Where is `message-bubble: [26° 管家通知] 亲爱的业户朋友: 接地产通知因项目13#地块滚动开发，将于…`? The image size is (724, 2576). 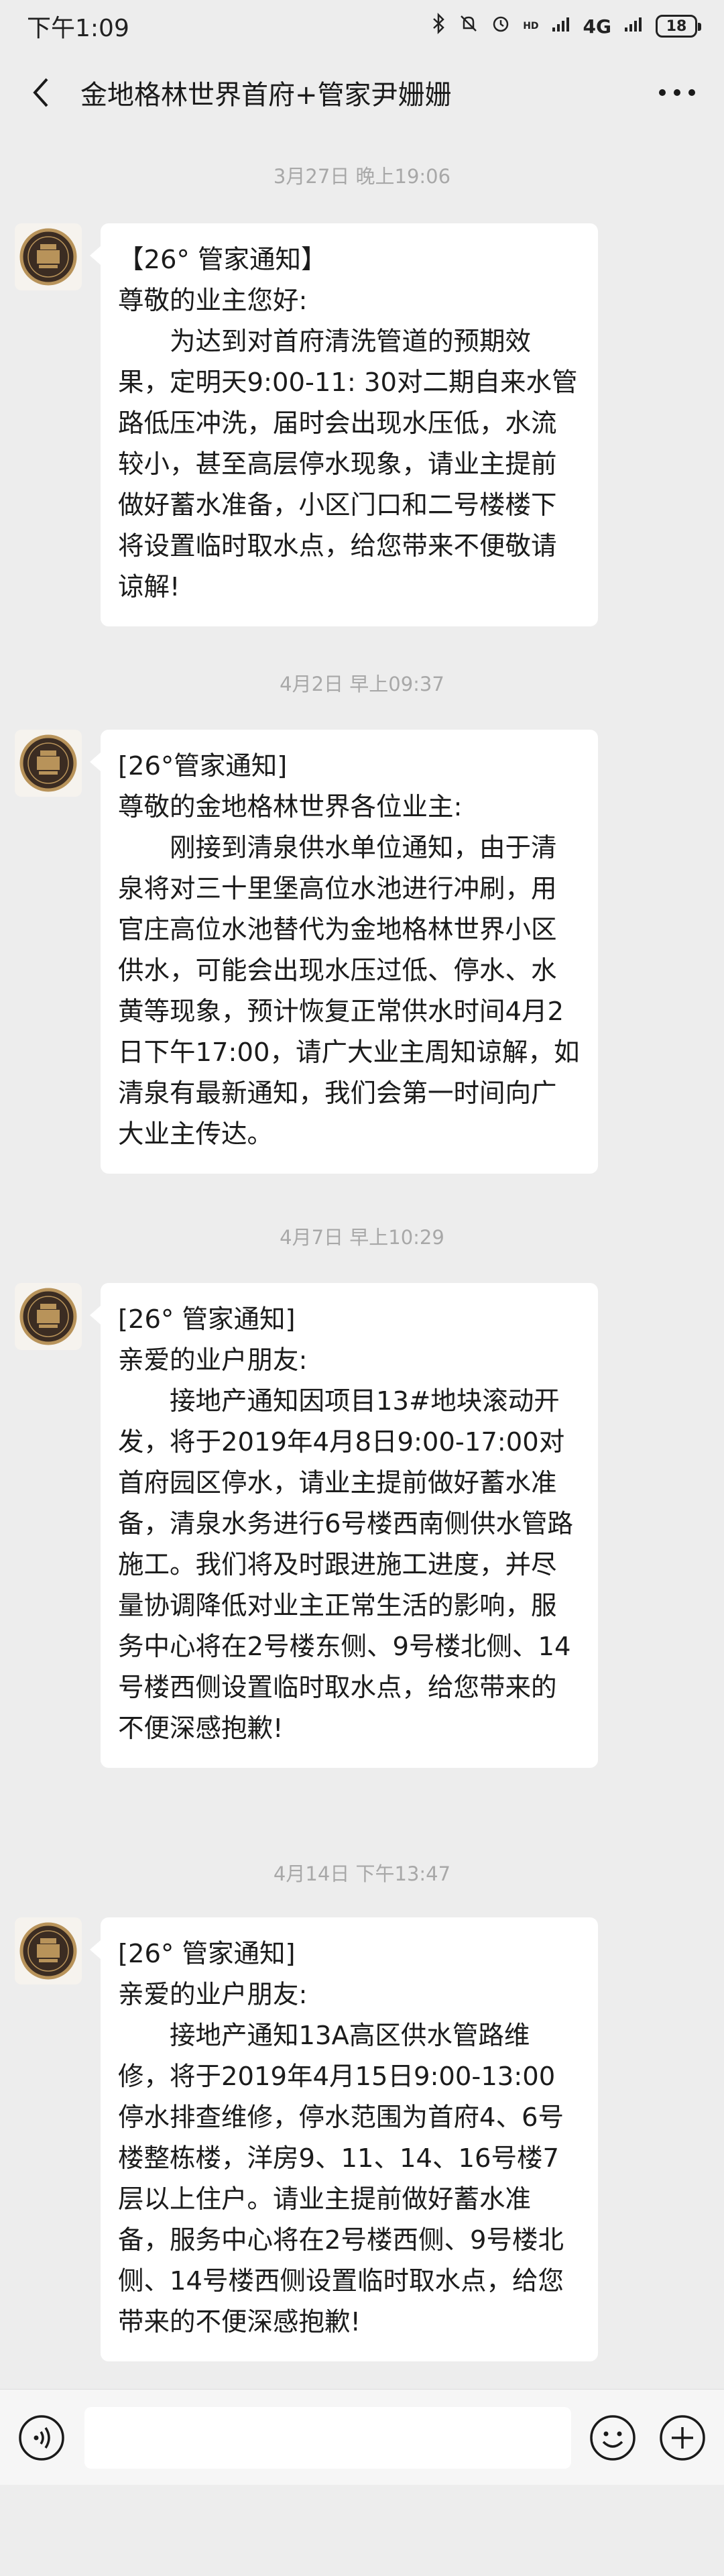 message-bubble: [26° 管家通知] 亲爱的业户朋友: 接地产通知因项目13#地块滚动开发，将于… is located at coordinates (344, 1525).